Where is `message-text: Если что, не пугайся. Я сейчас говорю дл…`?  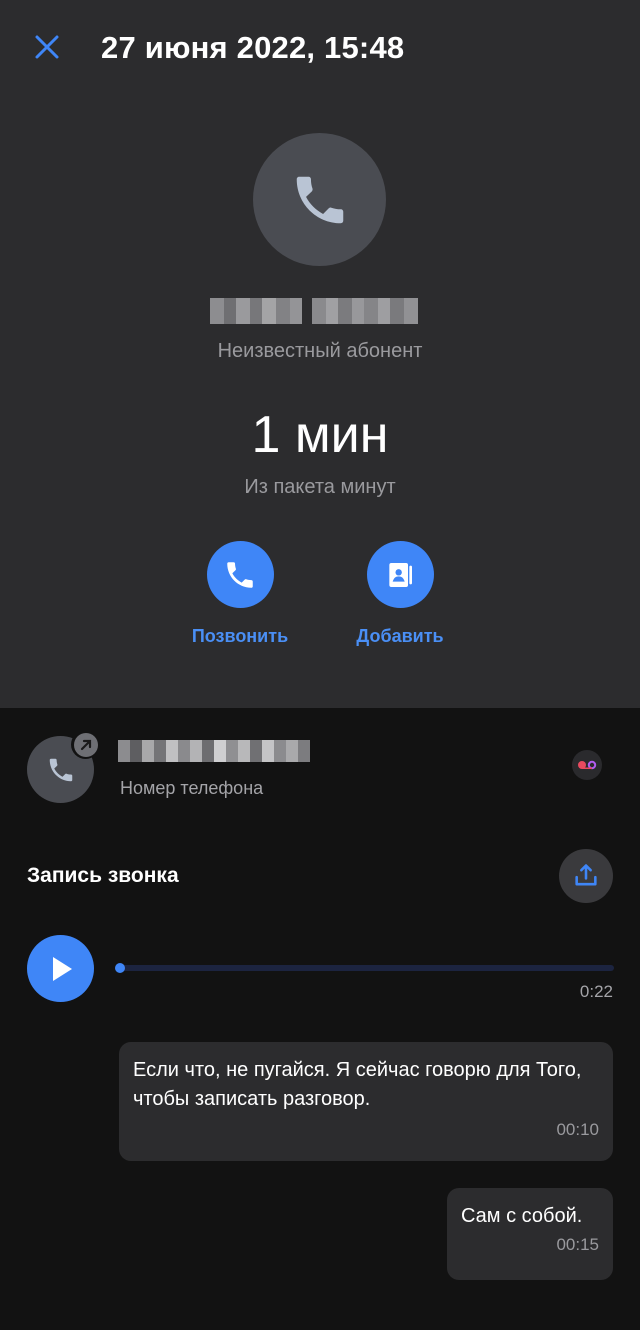
message-text: Если что, не пугайся. Я сейчас говорю дл… is located at coordinates (357, 1084).